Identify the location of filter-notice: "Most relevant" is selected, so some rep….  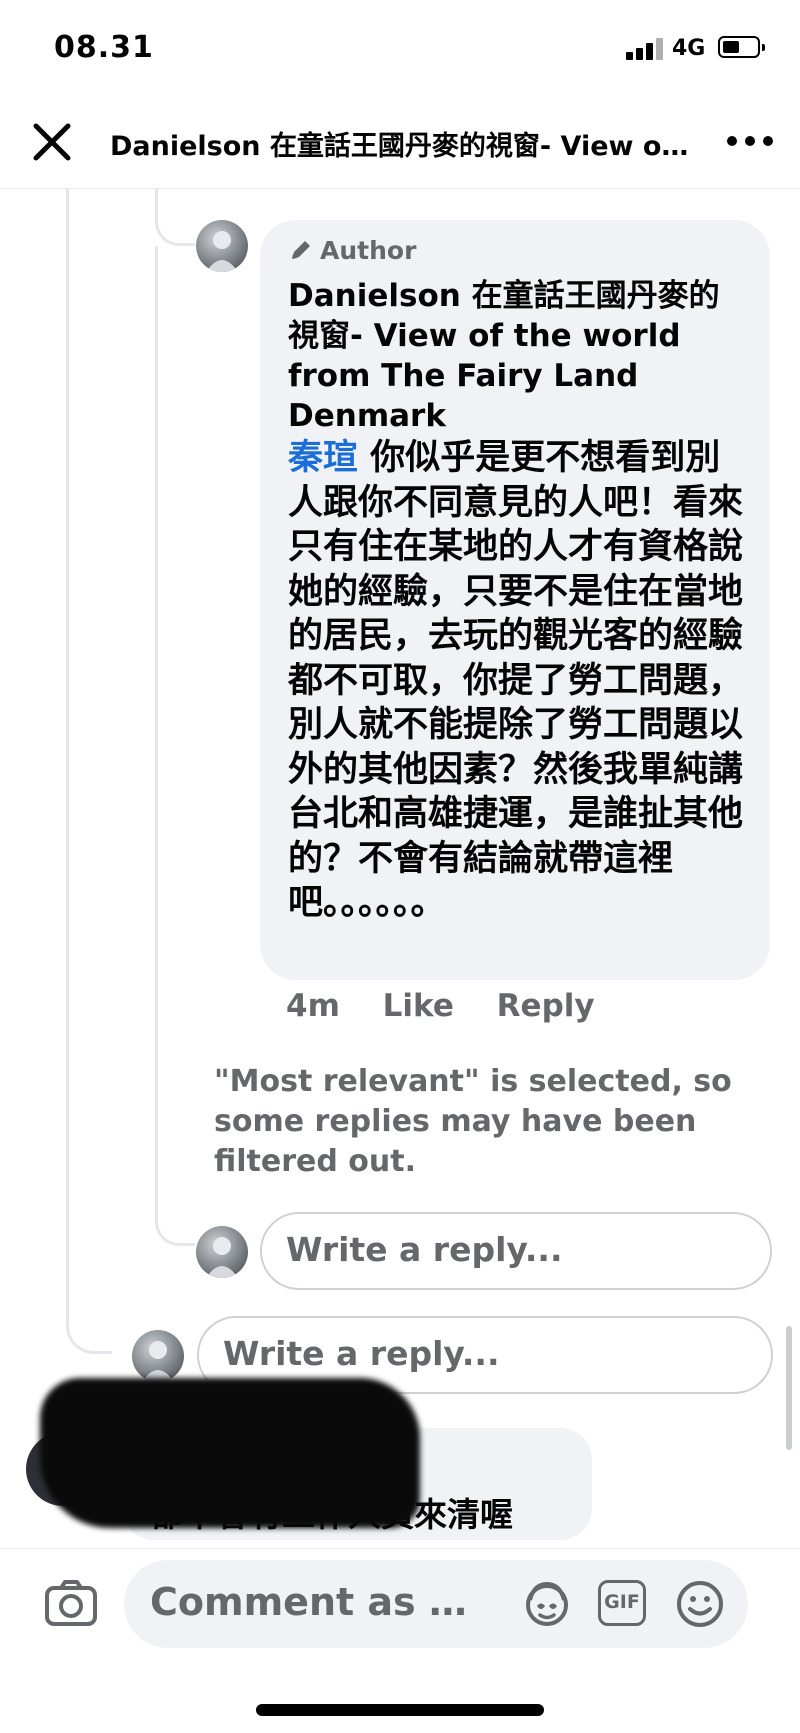
(473, 1121).